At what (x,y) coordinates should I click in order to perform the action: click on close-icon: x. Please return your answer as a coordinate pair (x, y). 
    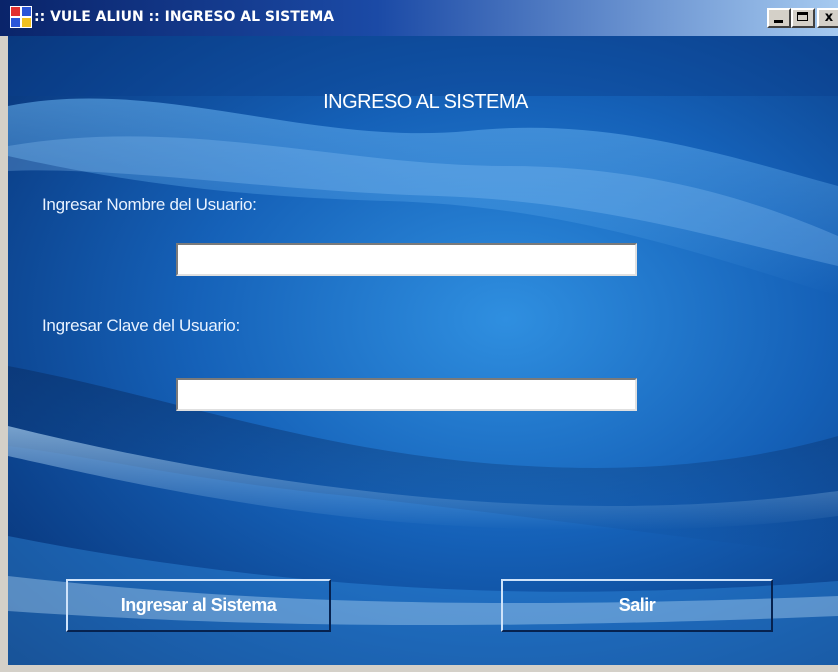
    Looking at the image, I should click on (829, 17).